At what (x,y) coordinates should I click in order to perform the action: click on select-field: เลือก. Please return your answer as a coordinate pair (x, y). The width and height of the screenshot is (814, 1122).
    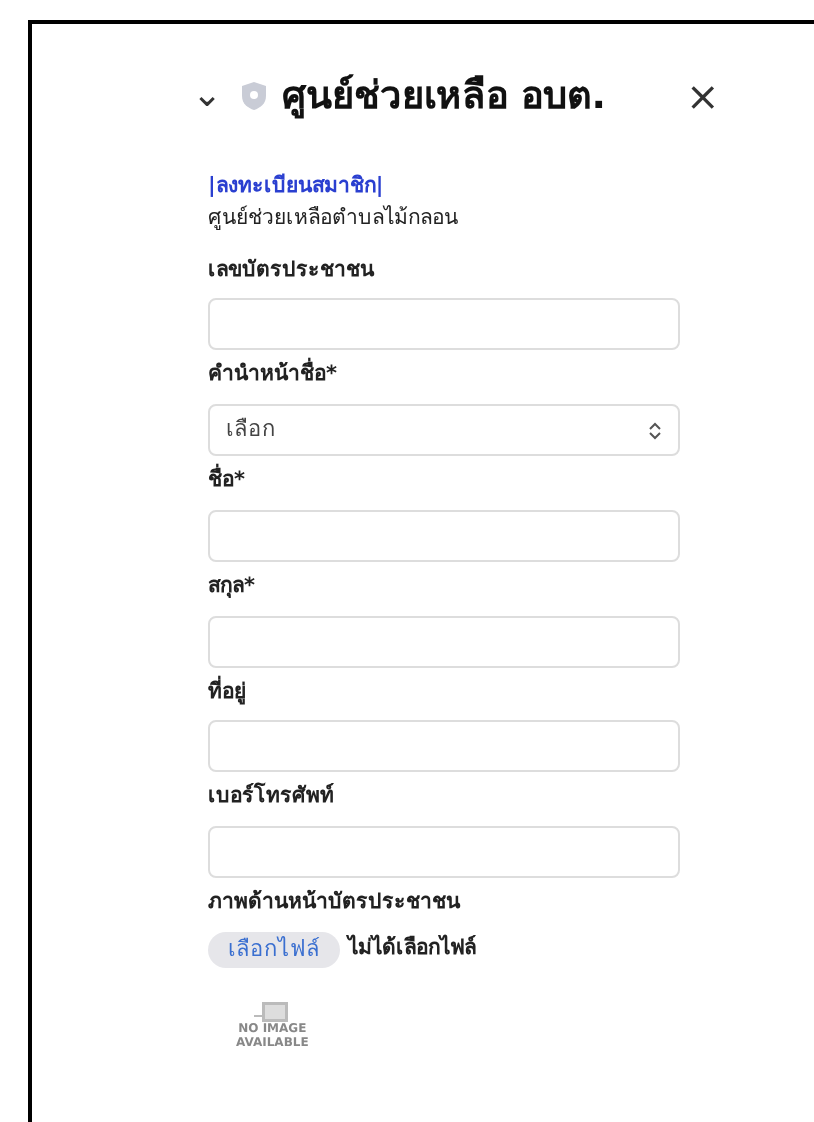
    Looking at the image, I should click on (444, 430).